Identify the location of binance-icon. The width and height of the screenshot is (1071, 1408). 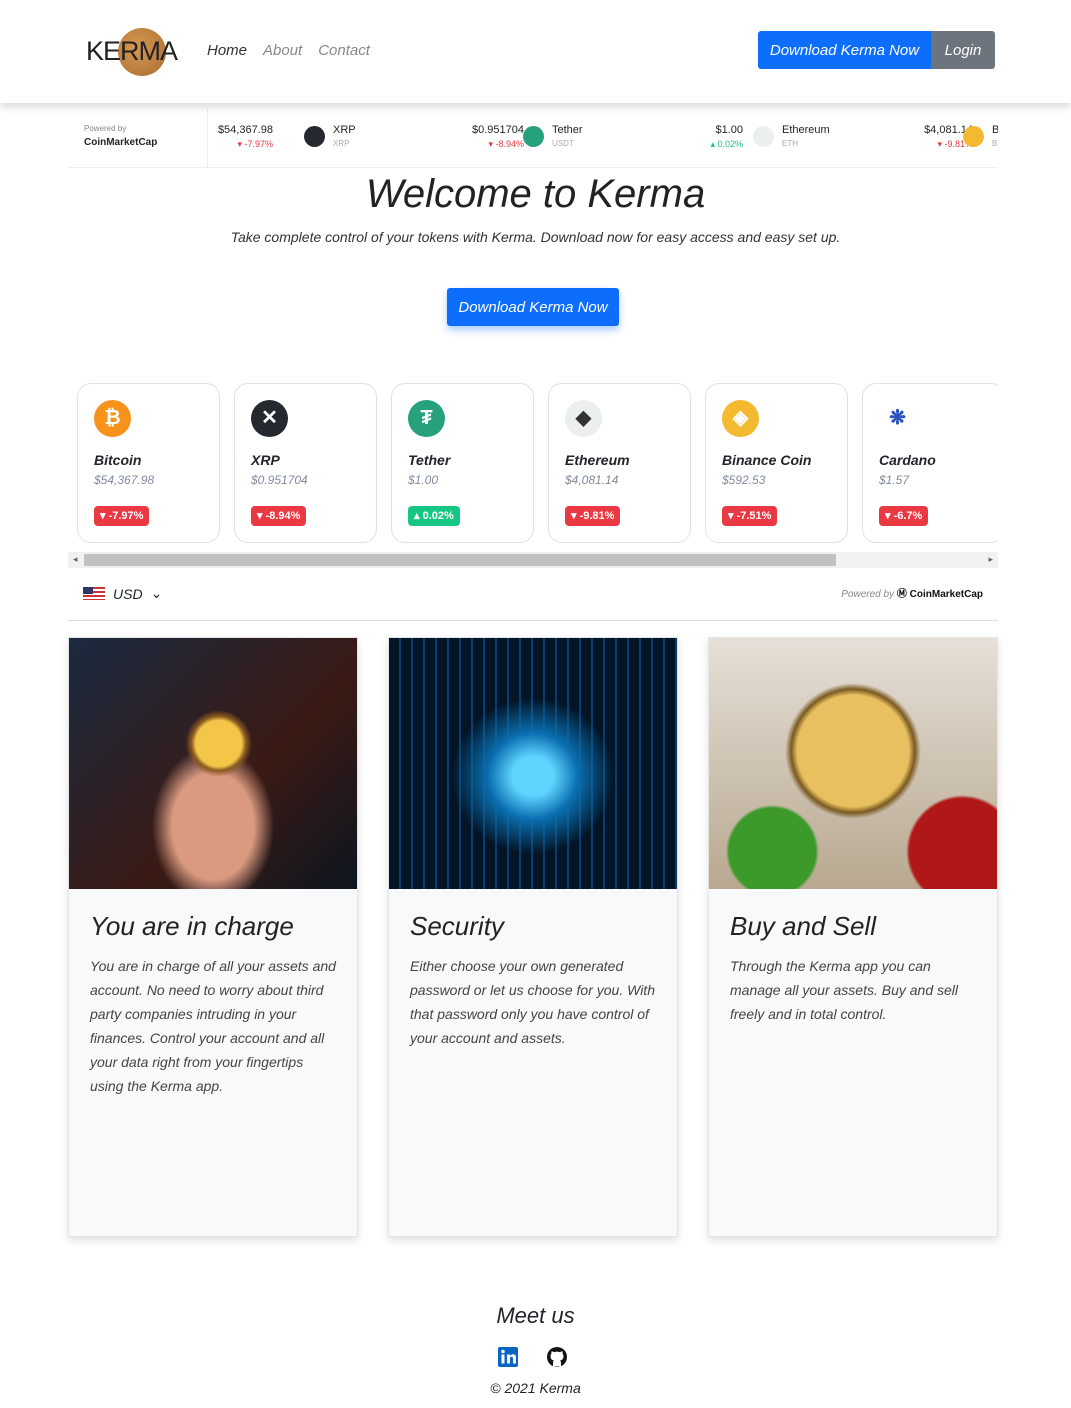
(973, 136).